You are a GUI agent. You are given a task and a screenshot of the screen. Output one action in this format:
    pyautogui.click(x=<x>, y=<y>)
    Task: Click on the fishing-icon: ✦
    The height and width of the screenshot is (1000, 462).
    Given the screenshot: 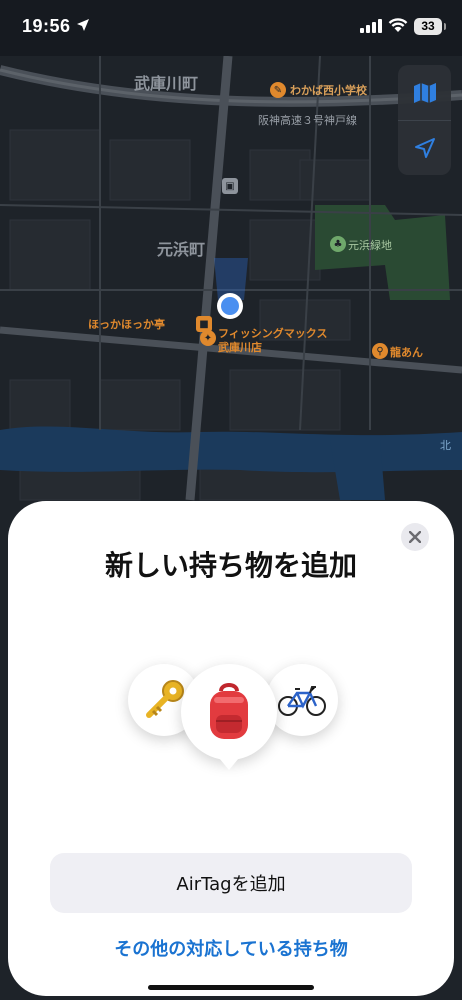 What is the action you would take?
    pyautogui.click(x=208, y=338)
    